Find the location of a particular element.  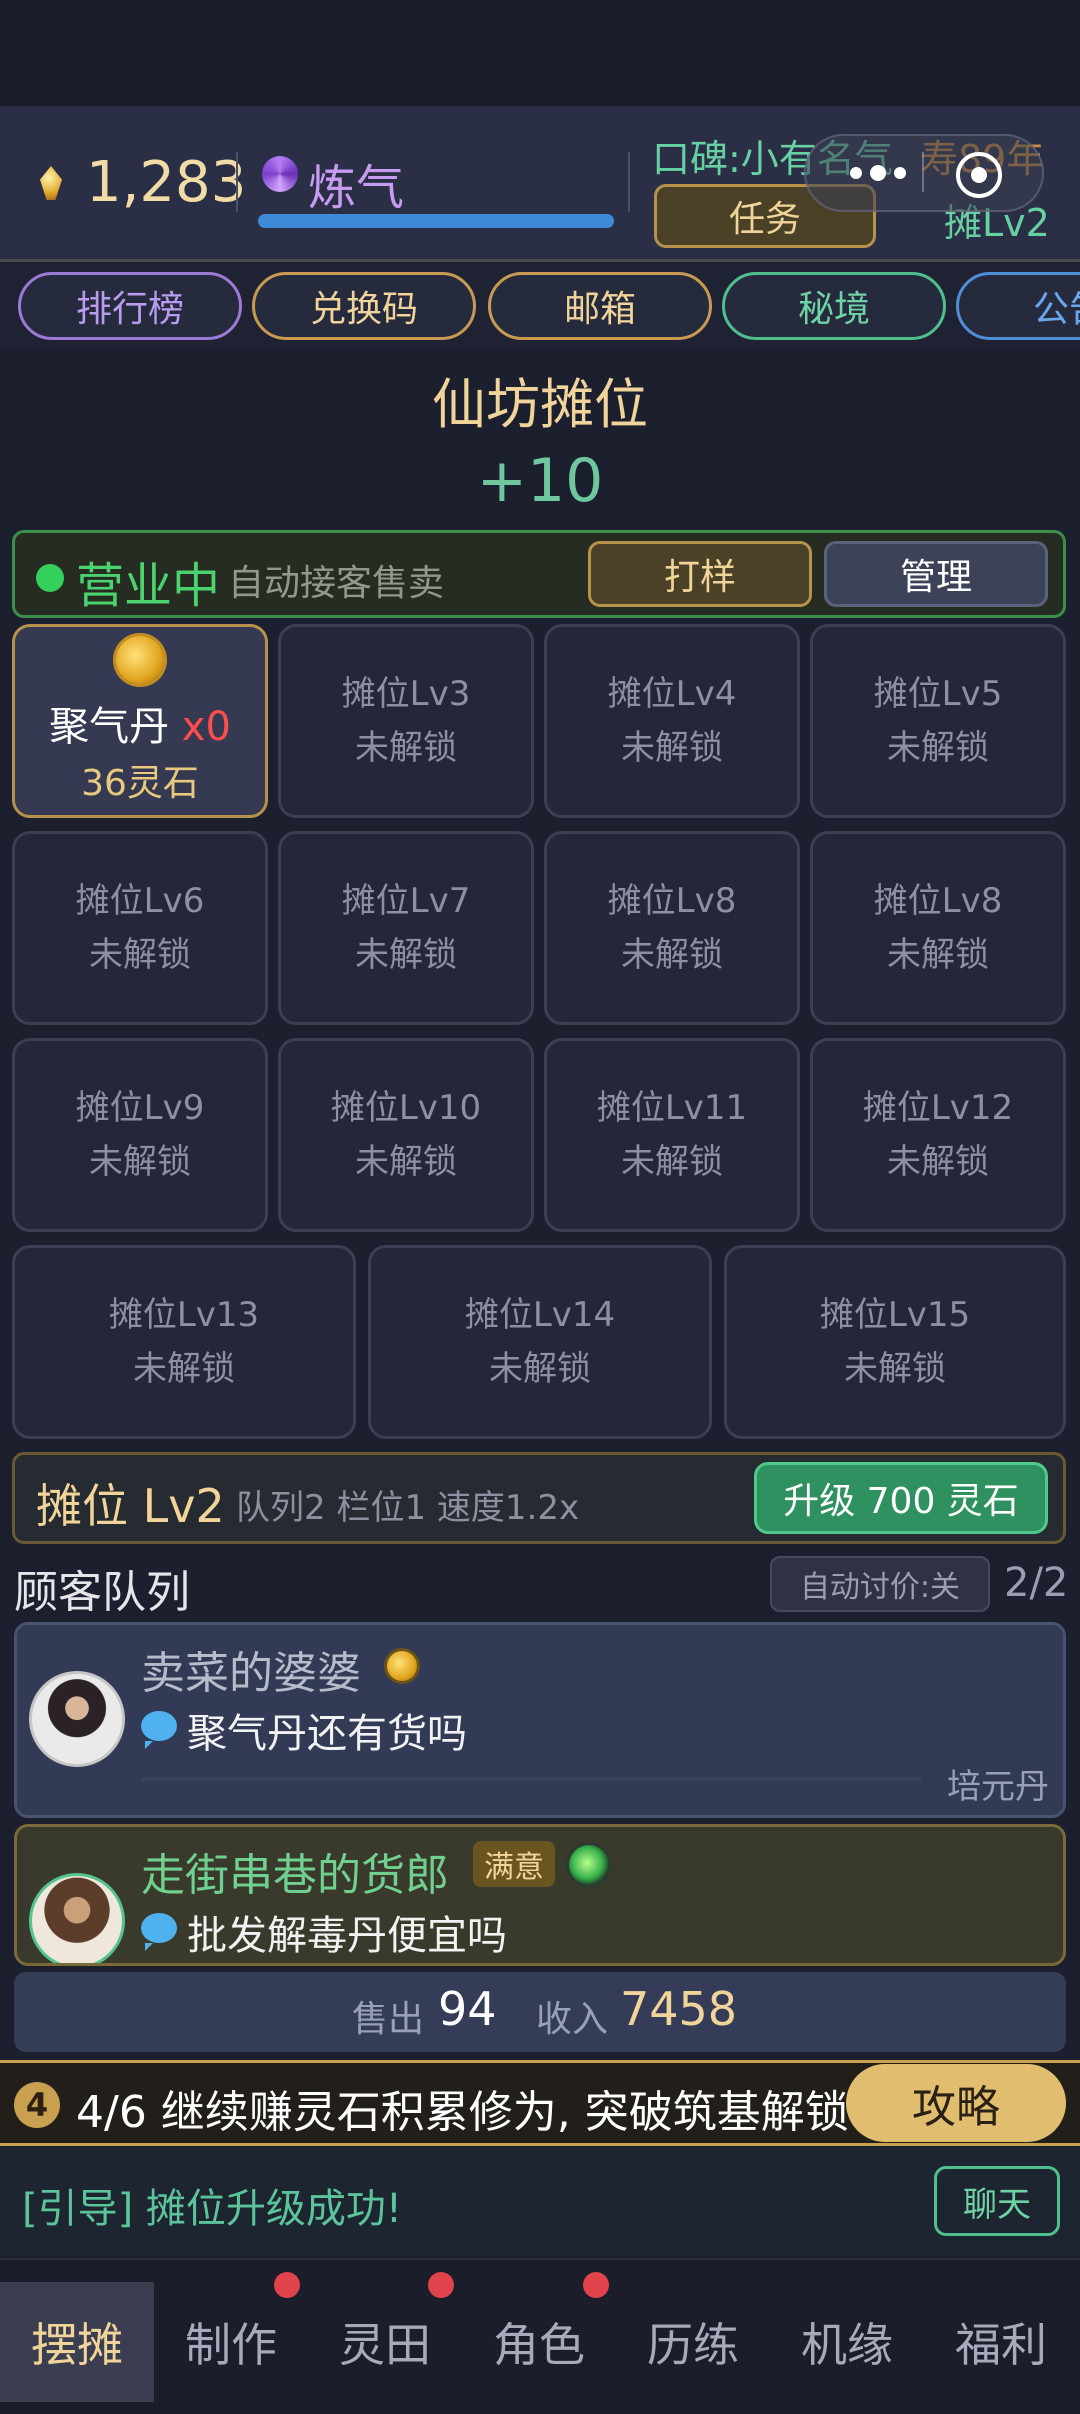

online-status-dot is located at coordinates (50, 578).